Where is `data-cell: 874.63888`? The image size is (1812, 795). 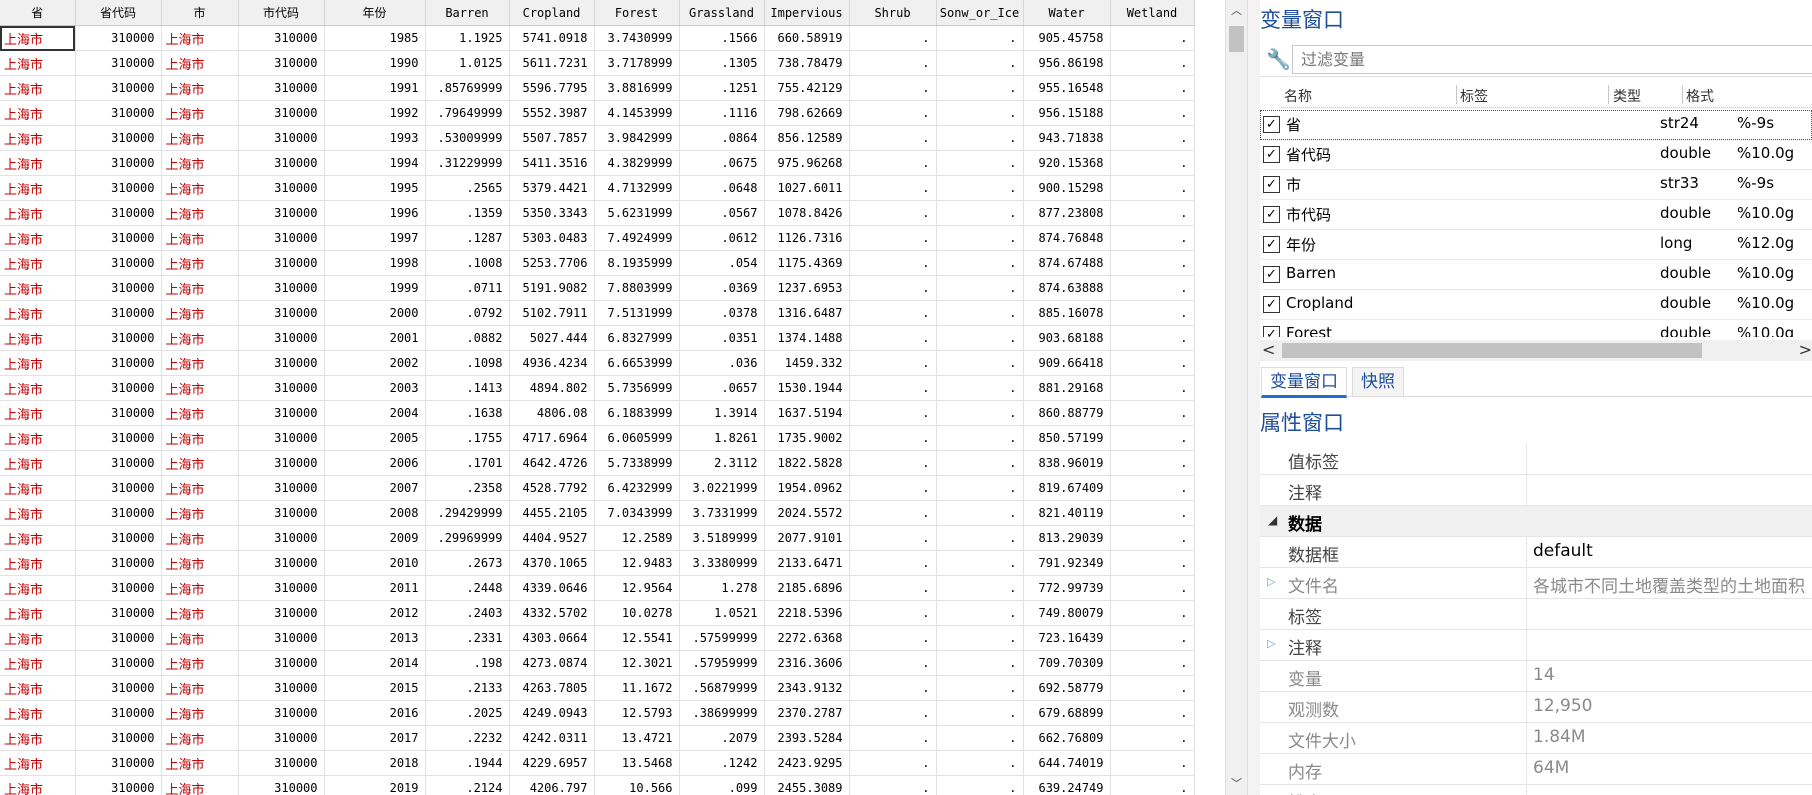 data-cell: 874.63888 is located at coordinates (1067, 288).